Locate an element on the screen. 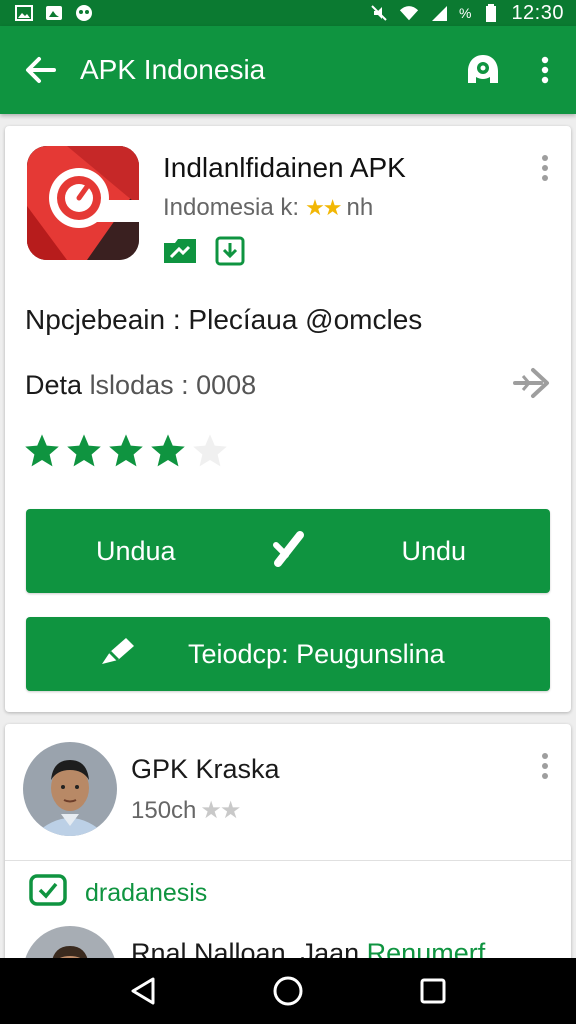 The width and height of the screenshot is (576, 1024). data-line: Deta lslodas : 0008 is located at coordinates (140, 385).